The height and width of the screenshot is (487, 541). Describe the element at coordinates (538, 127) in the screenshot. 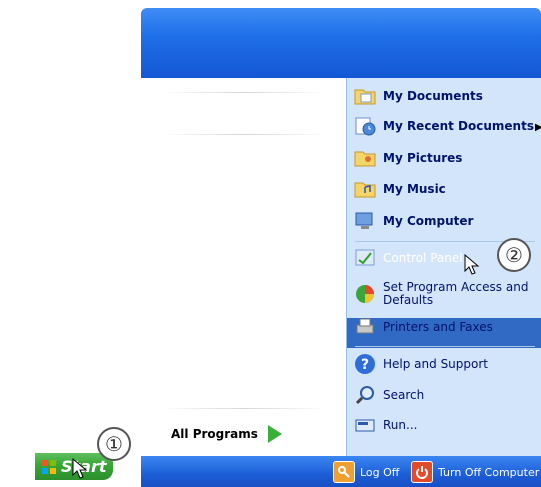

I see `submenu-arrow-icon: ▶` at that location.